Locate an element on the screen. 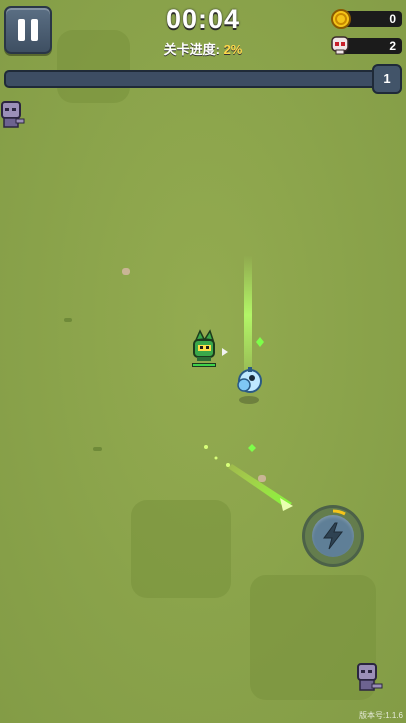  stage-progress-label: 关卡进度: is located at coordinates (191, 49).